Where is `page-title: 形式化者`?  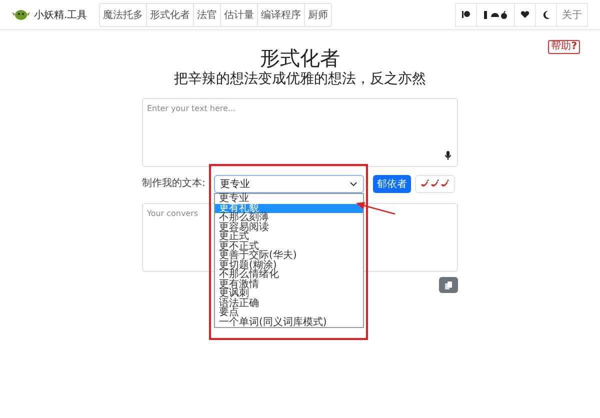 page-title: 形式化者 is located at coordinates (300, 58).